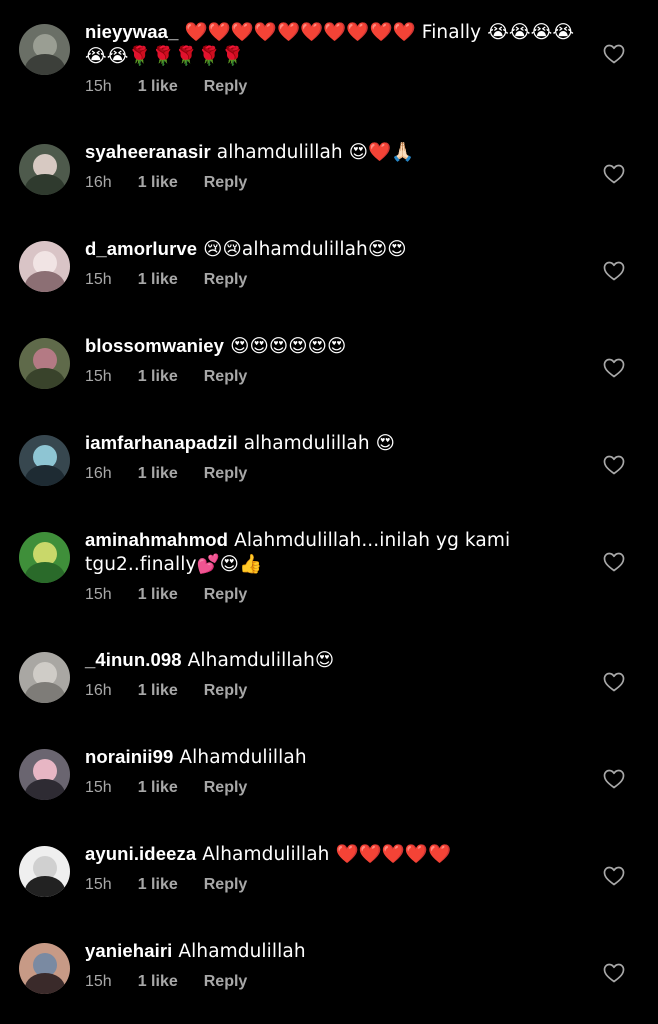  What do you see at coordinates (161, 442) in the screenshot?
I see `comment-username: iamfarhanapadzil` at bounding box center [161, 442].